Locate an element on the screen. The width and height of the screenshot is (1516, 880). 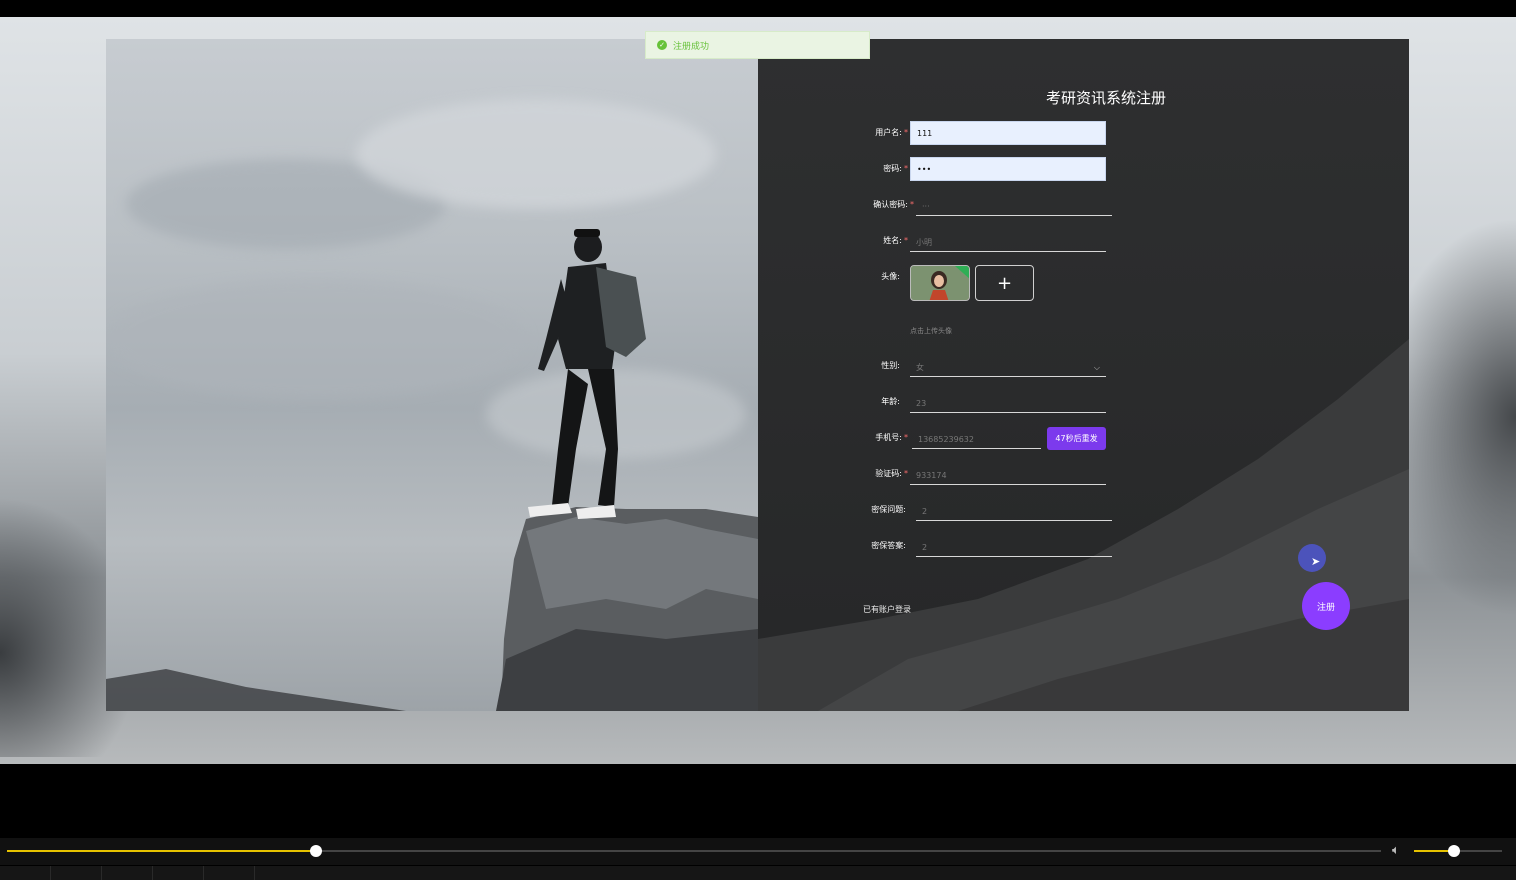
gender-select: 女 ⌵ is located at coordinates (1008, 368).